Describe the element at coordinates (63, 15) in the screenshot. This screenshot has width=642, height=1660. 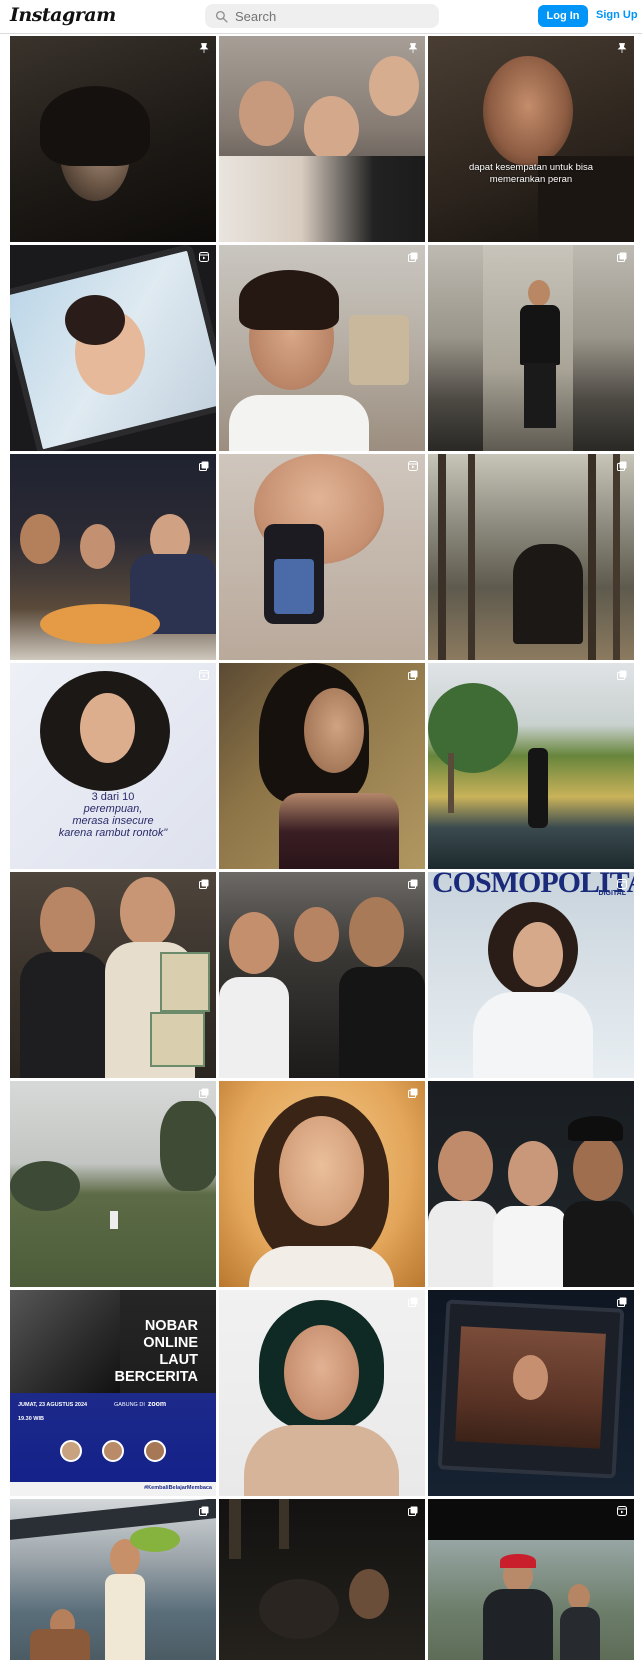
I see `instagram-logo: Instagram` at that location.